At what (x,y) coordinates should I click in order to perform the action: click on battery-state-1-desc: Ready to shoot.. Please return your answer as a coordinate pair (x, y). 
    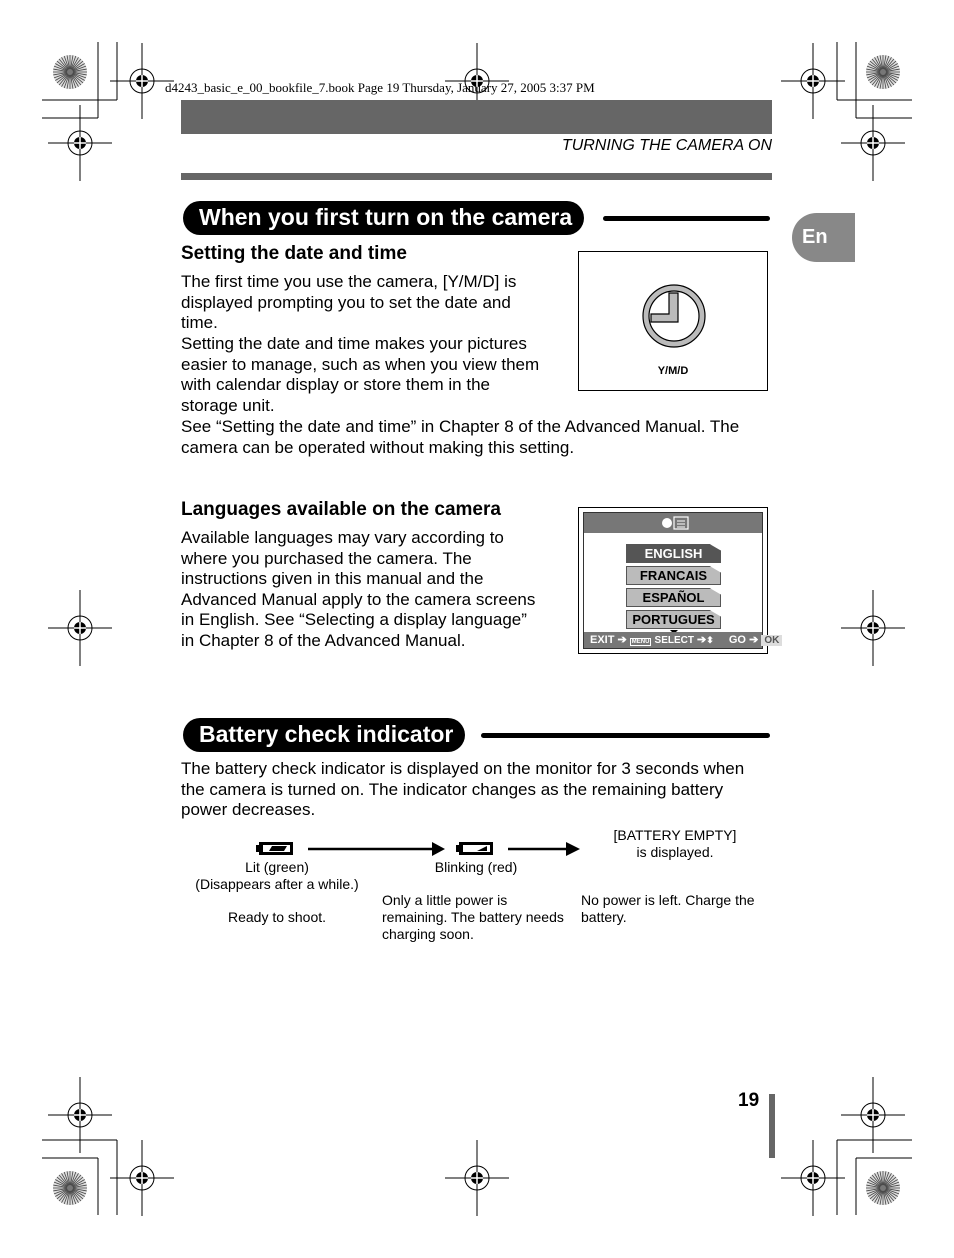
    Looking at the image, I should click on (277, 917).